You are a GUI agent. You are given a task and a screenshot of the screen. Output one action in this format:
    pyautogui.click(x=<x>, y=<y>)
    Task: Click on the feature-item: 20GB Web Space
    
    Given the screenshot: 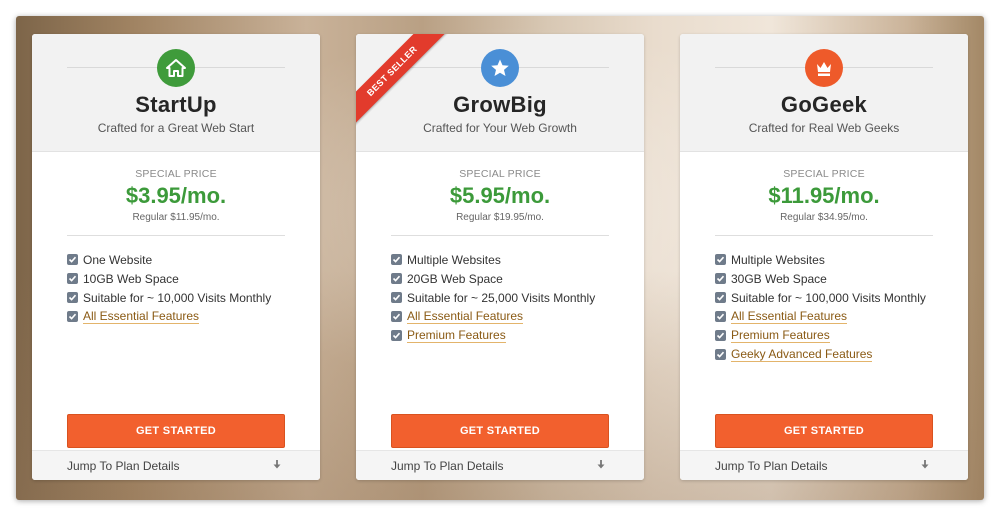 What is the action you would take?
    pyautogui.click(x=493, y=278)
    